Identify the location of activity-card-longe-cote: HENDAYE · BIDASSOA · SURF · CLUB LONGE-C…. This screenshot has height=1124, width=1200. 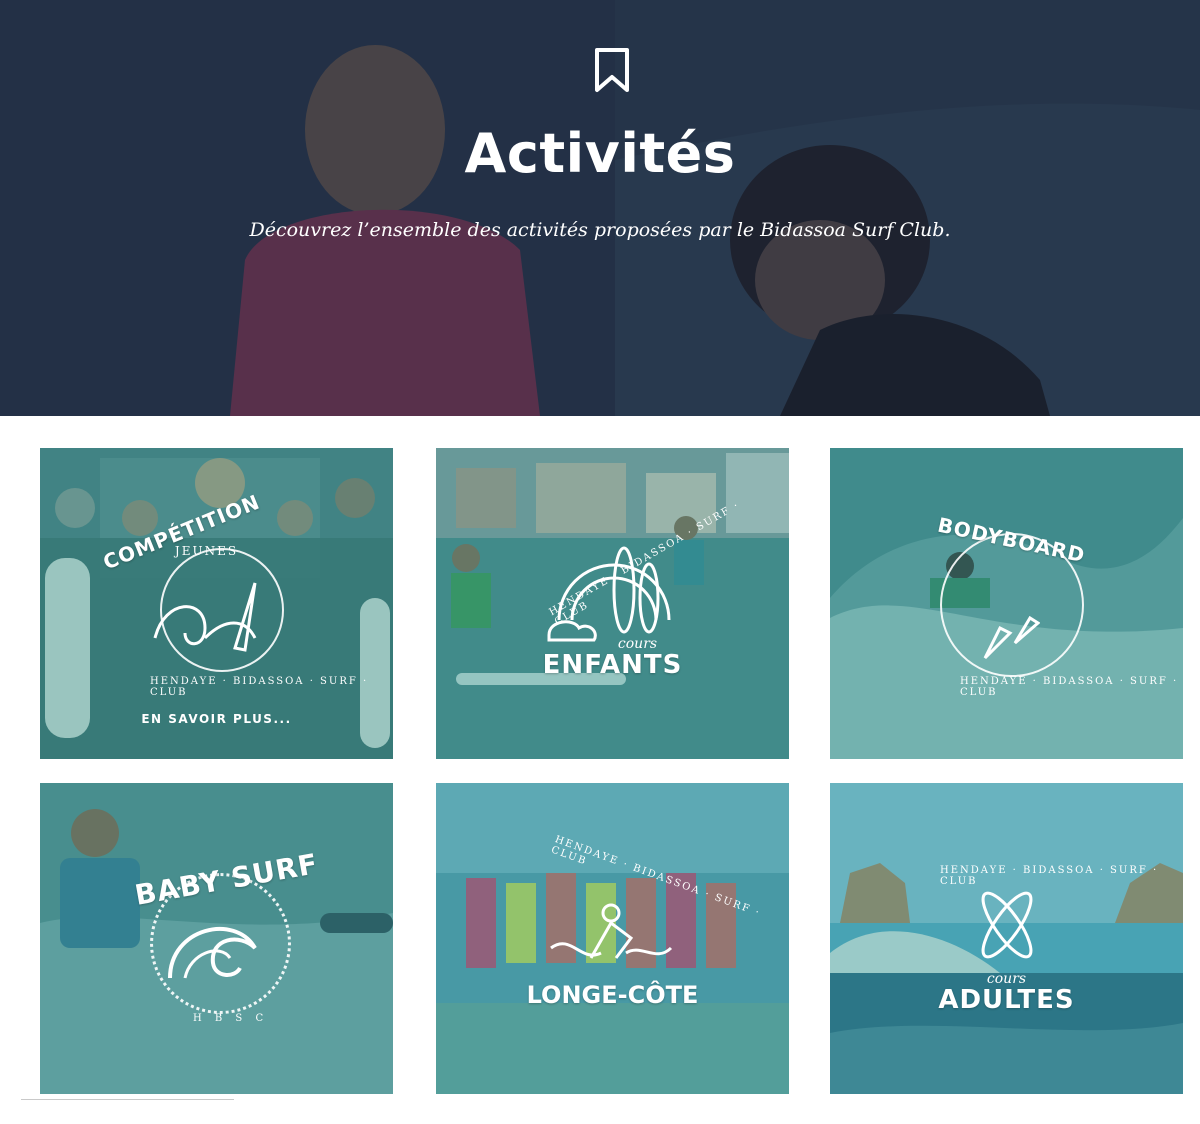
(612, 938).